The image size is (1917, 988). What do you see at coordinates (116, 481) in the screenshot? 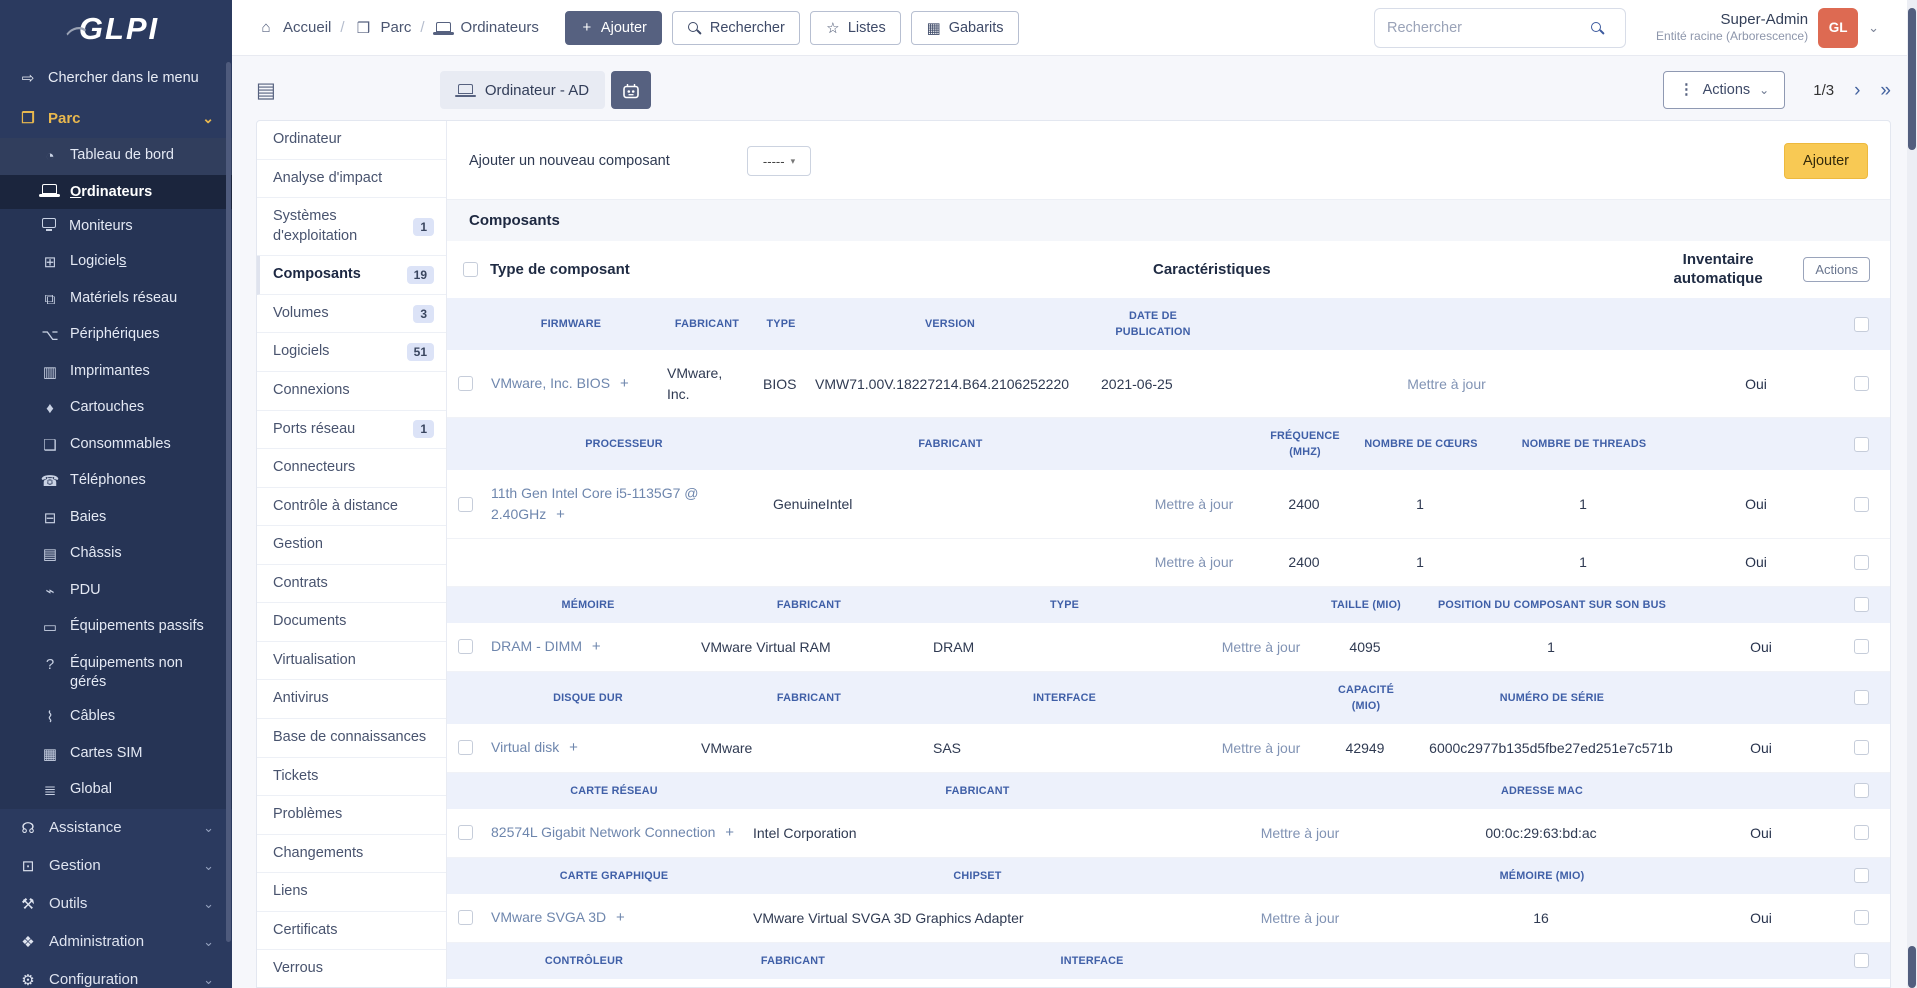
I see `sidebar-item-phones: ☎ Téléphones` at bounding box center [116, 481].